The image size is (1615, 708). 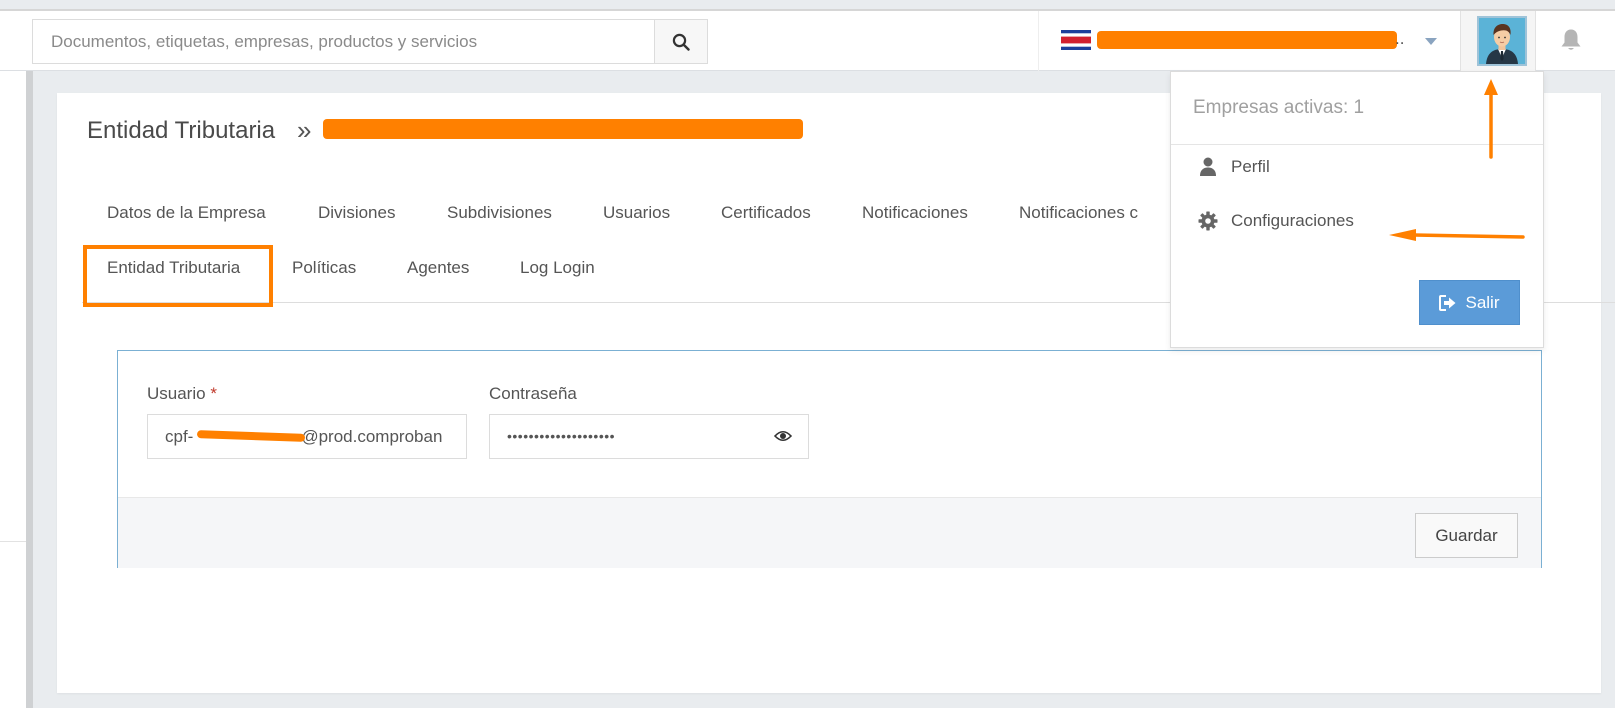 I want to click on user-label: Usuario *, so click(x=182, y=394).